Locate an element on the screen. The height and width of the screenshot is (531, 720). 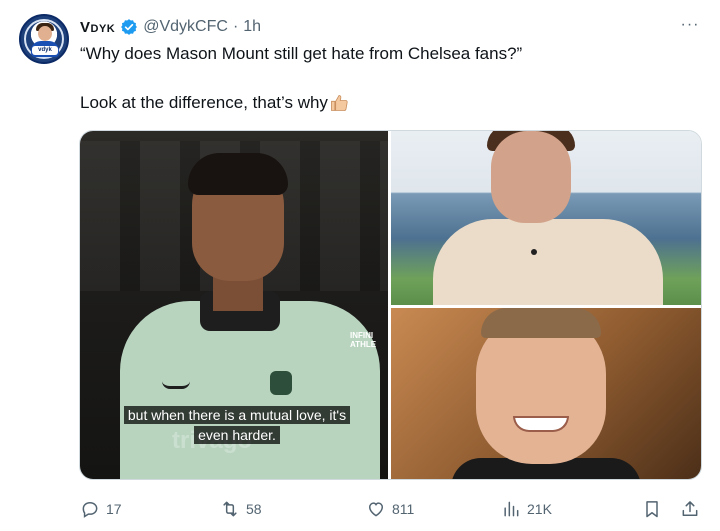
bookmark-icon is located at coordinates (652, 509).